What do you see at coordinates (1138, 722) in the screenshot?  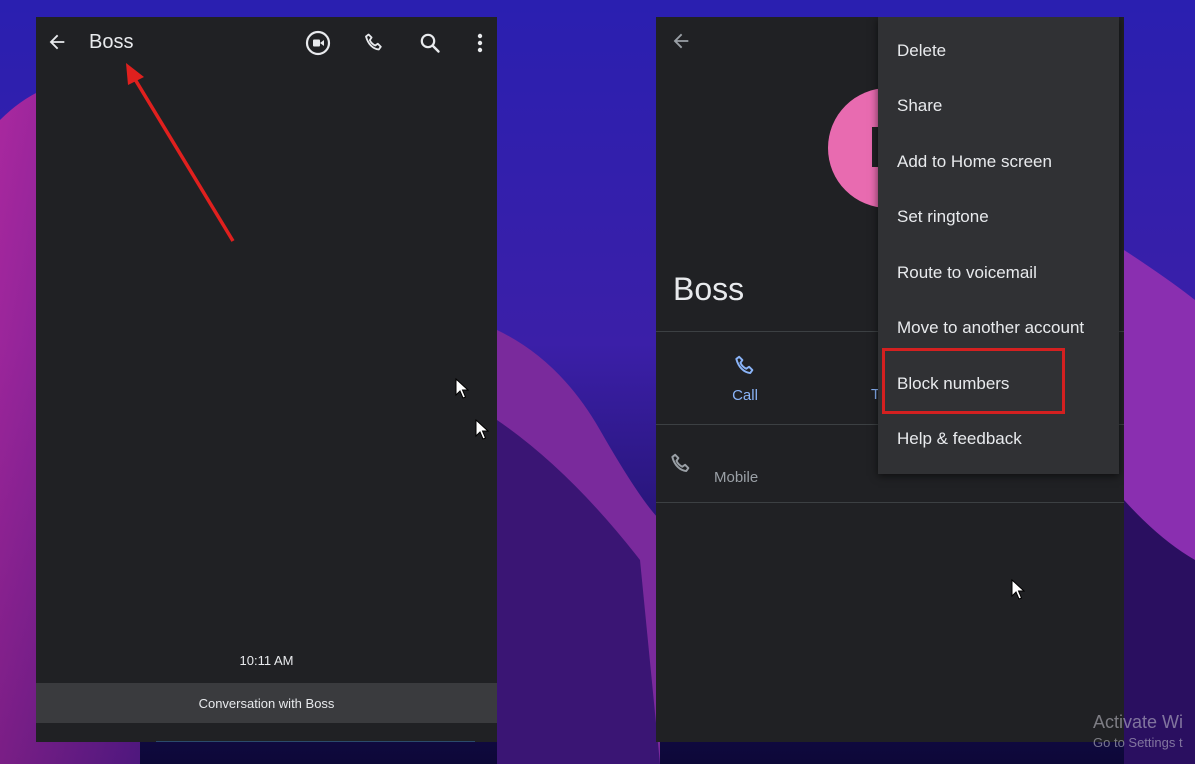 I see `watermark-title: Activate Wi` at bounding box center [1138, 722].